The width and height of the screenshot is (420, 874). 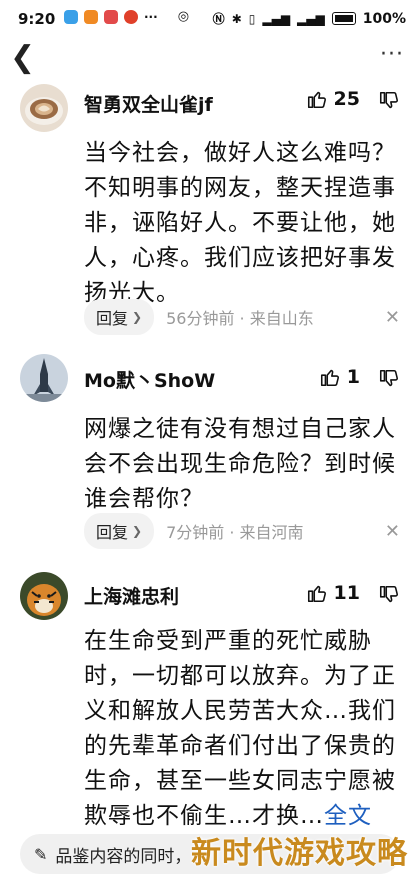 I want to click on rocket-avatar-image, so click(x=44, y=378).